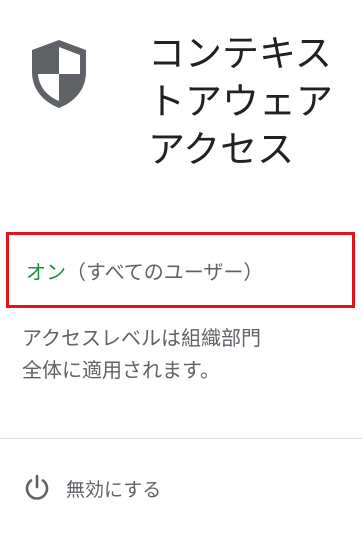 The height and width of the screenshot is (540, 362). Describe the element at coordinates (165, 272) in the screenshot. I see `status-scope-label: （すべてのユーザー）` at that location.